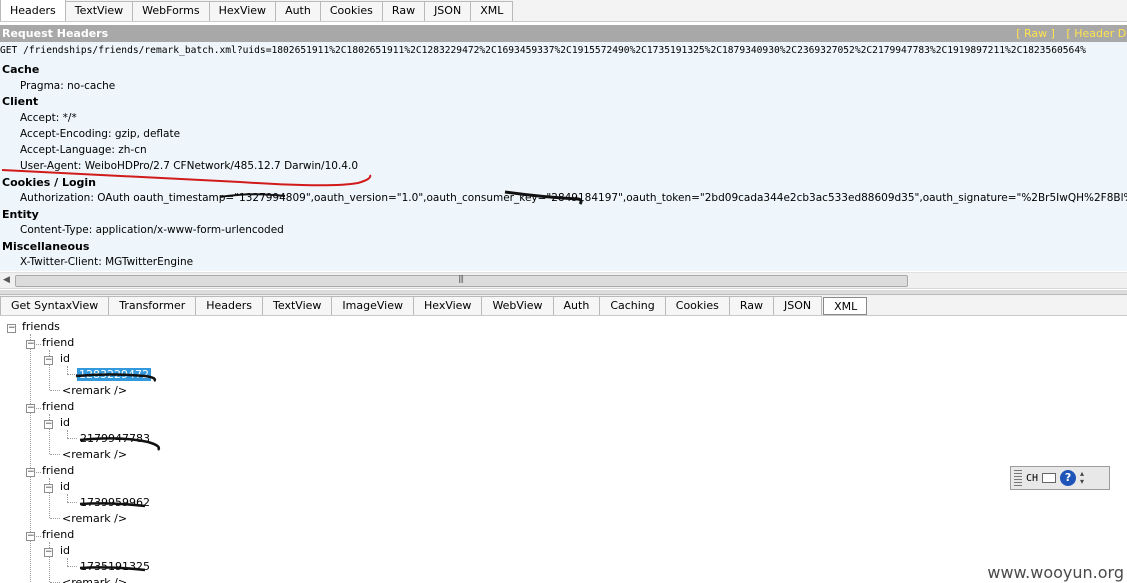 The height and width of the screenshot is (583, 1127). What do you see at coordinates (171, 11) in the screenshot?
I see `tab-webforms: WebForms` at bounding box center [171, 11].